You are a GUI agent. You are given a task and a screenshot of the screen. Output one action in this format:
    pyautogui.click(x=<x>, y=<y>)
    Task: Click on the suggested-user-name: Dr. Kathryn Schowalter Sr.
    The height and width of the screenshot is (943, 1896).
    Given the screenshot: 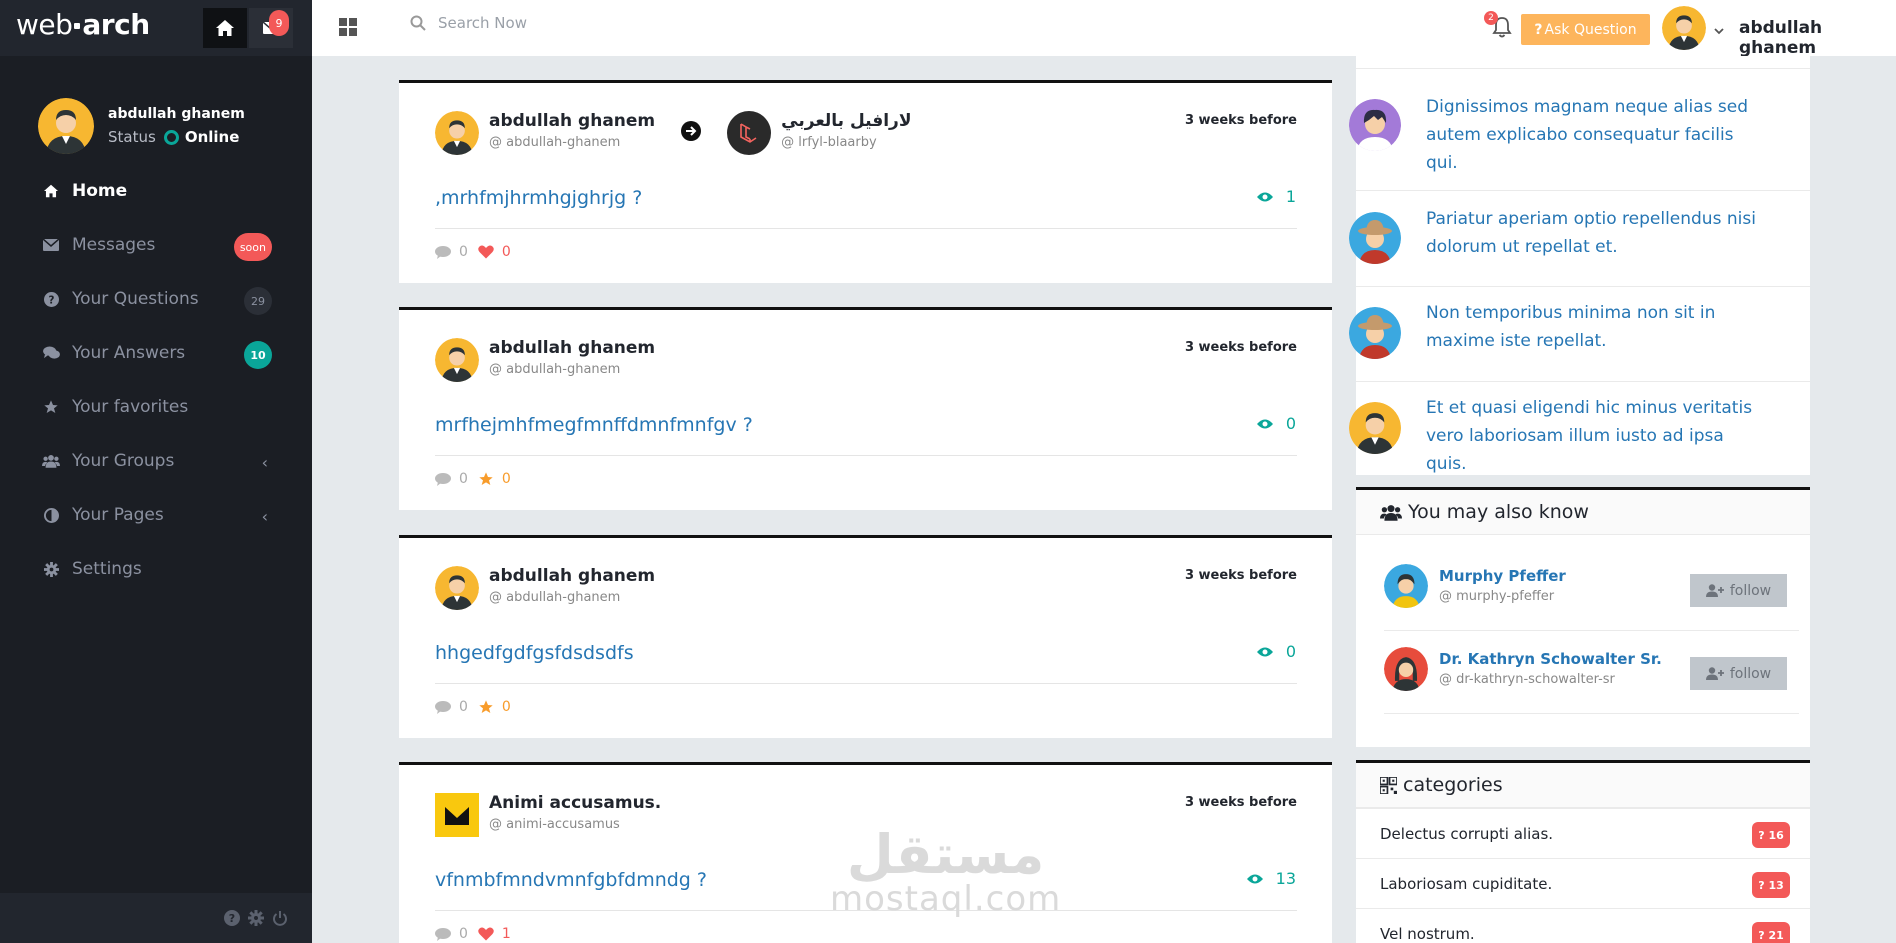 What is the action you would take?
    pyautogui.click(x=1550, y=659)
    